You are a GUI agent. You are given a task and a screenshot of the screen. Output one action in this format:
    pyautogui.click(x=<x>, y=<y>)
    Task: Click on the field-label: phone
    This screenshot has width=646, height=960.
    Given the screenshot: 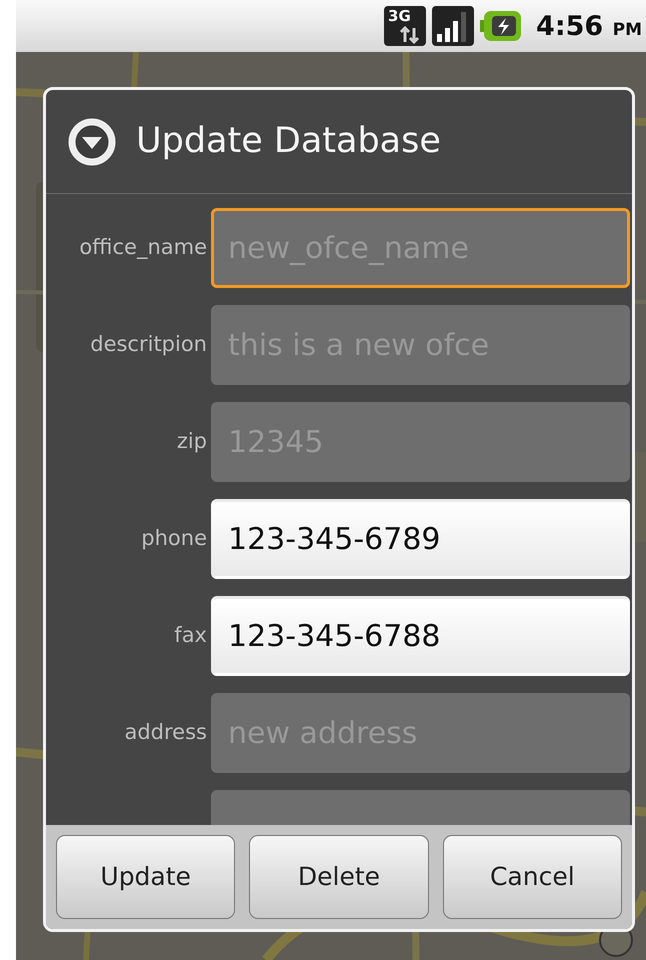 What is the action you would take?
    pyautogui.click(x=173, y=538)
    